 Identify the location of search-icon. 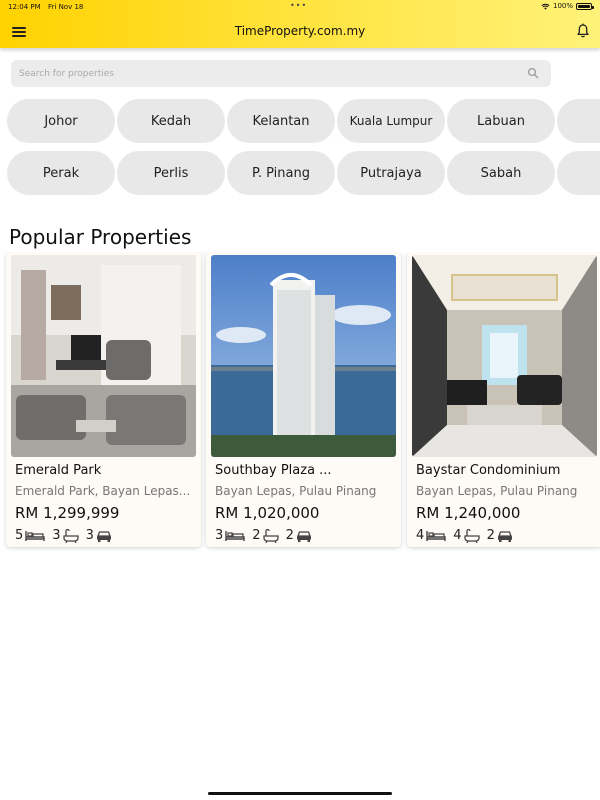
(533, 73).